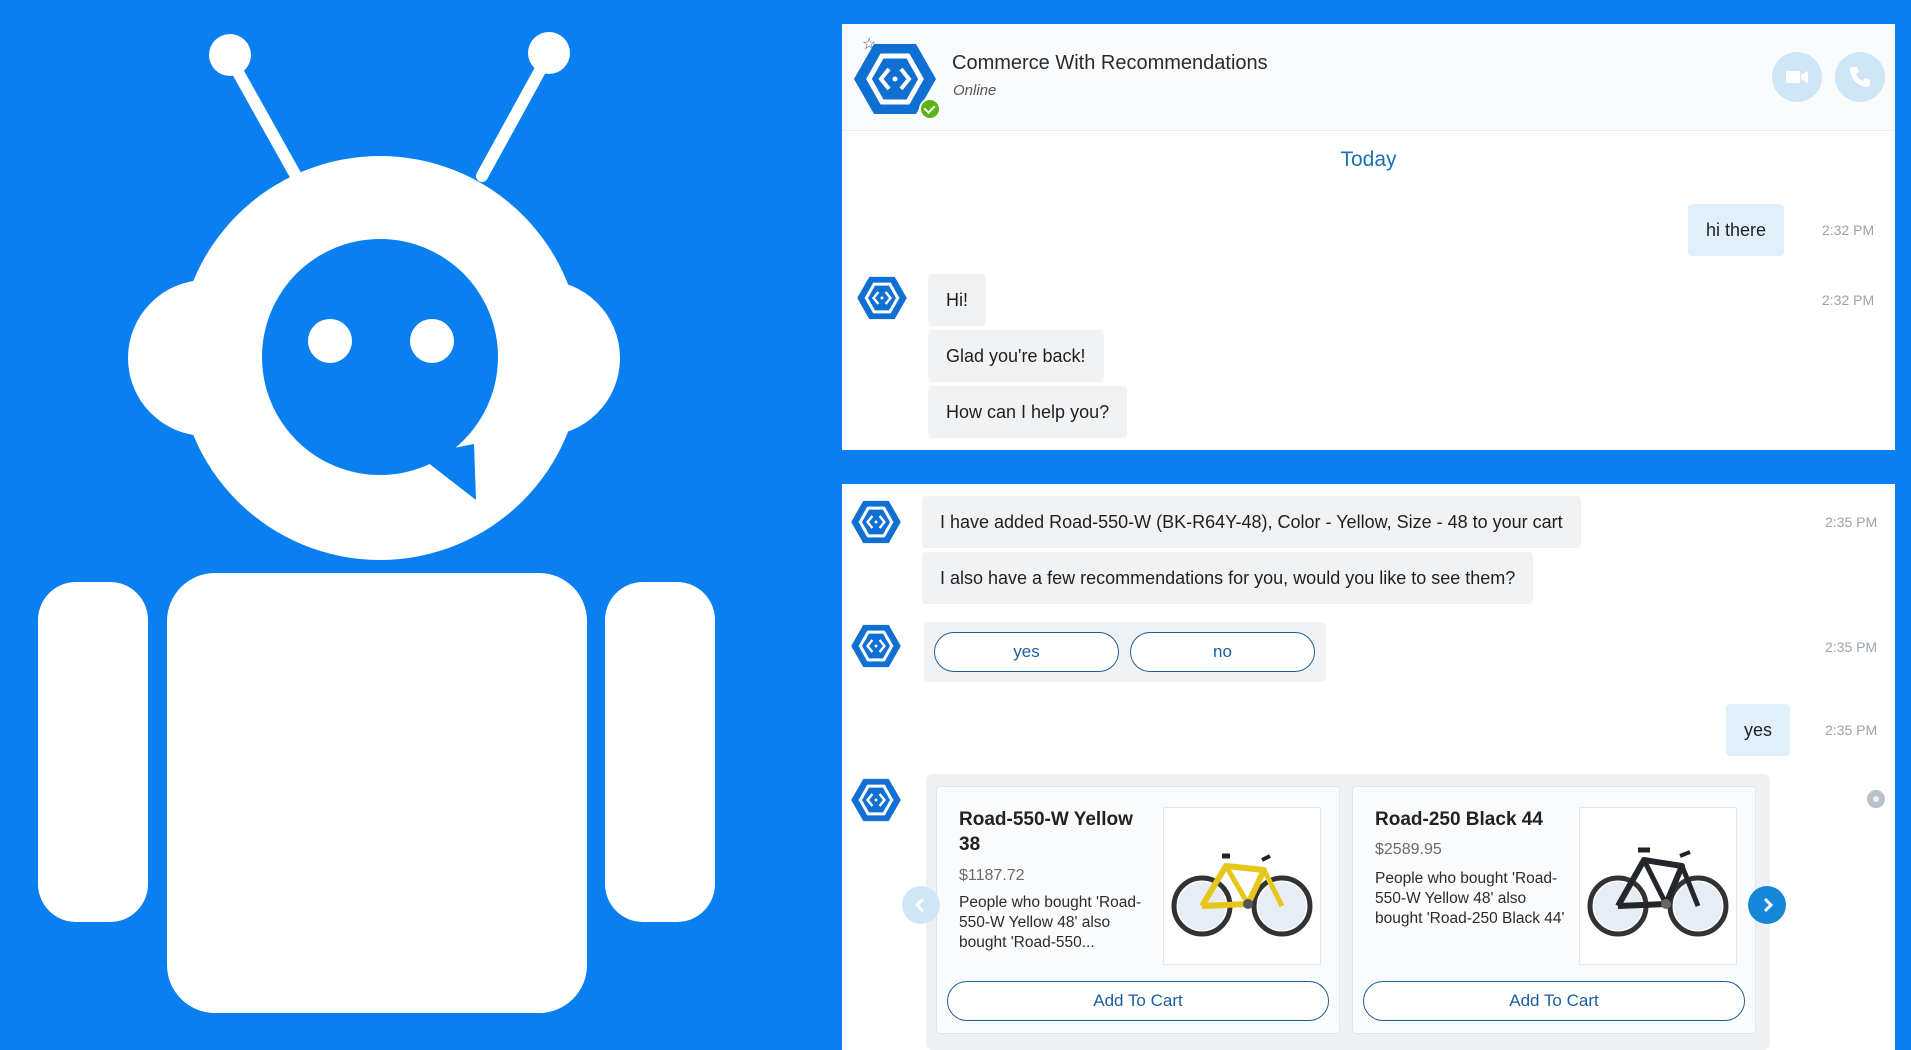 This screenshot has width=1911, height=1050. What do you see at coordinates (1028, 412) in the screenshot?
I see `bot-message: How can I help you?` at bounding box center [1028, 412].